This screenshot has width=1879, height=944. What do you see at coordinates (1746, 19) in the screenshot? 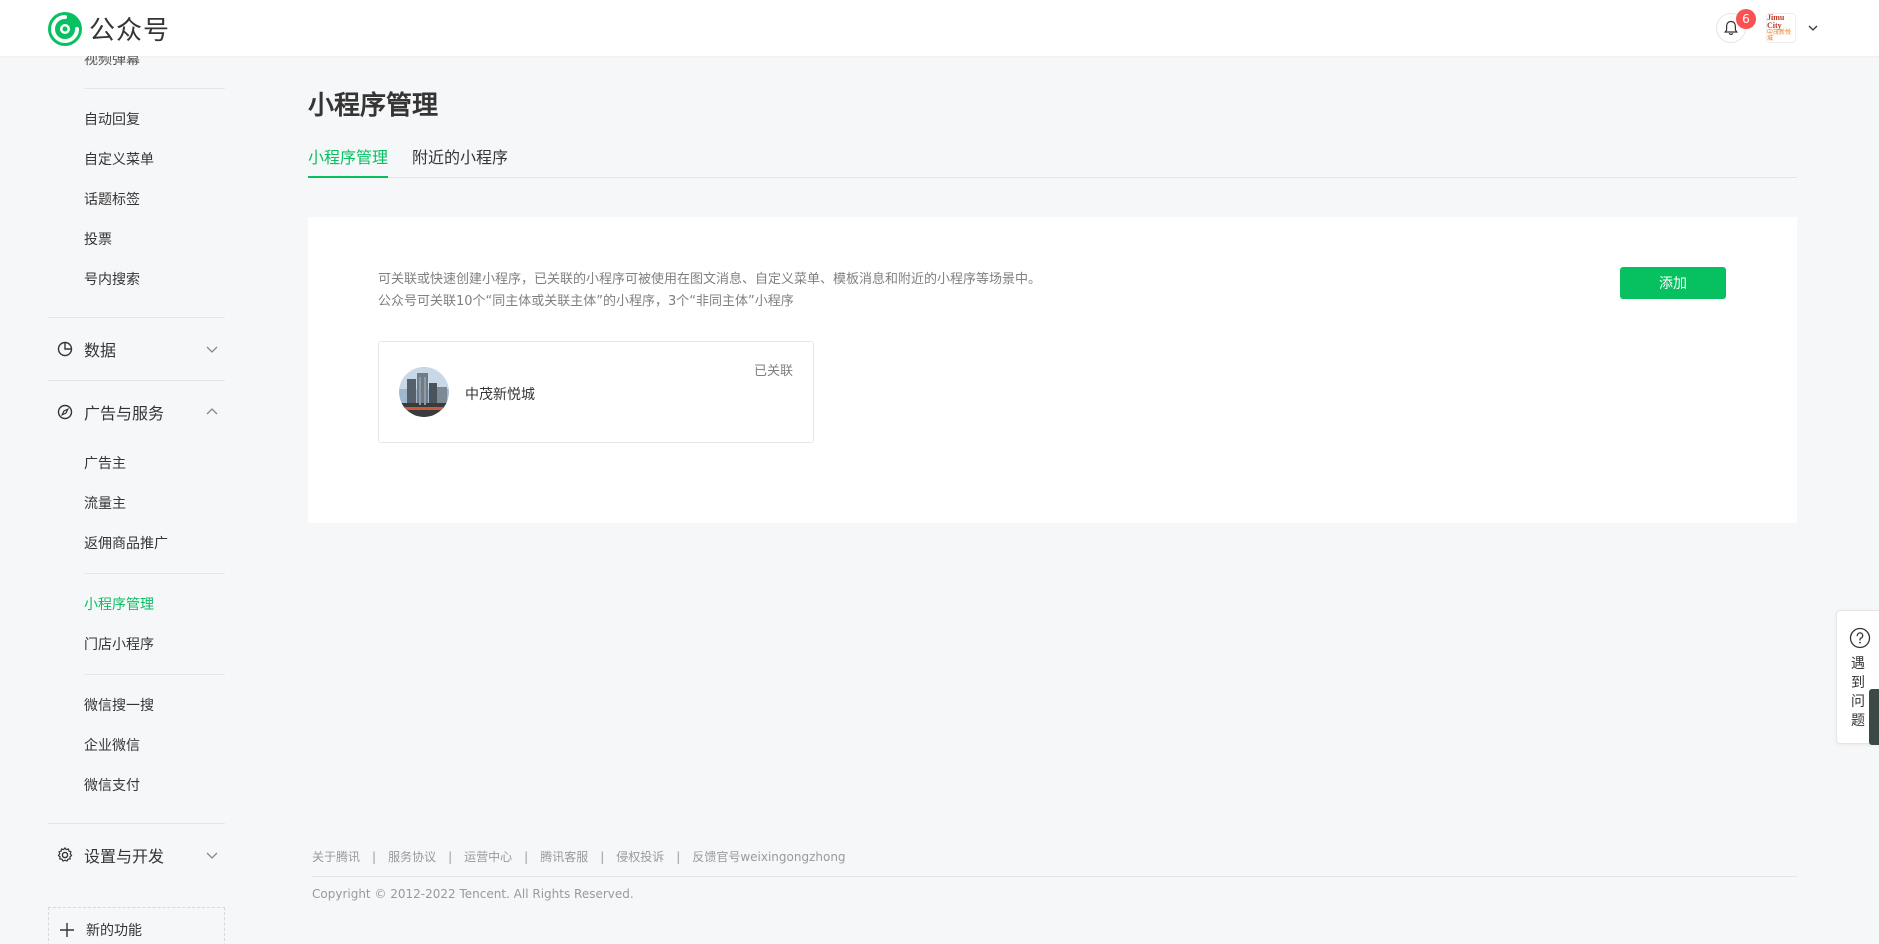
I see `notification-badge: 6` at bounding box center [1746, 19].